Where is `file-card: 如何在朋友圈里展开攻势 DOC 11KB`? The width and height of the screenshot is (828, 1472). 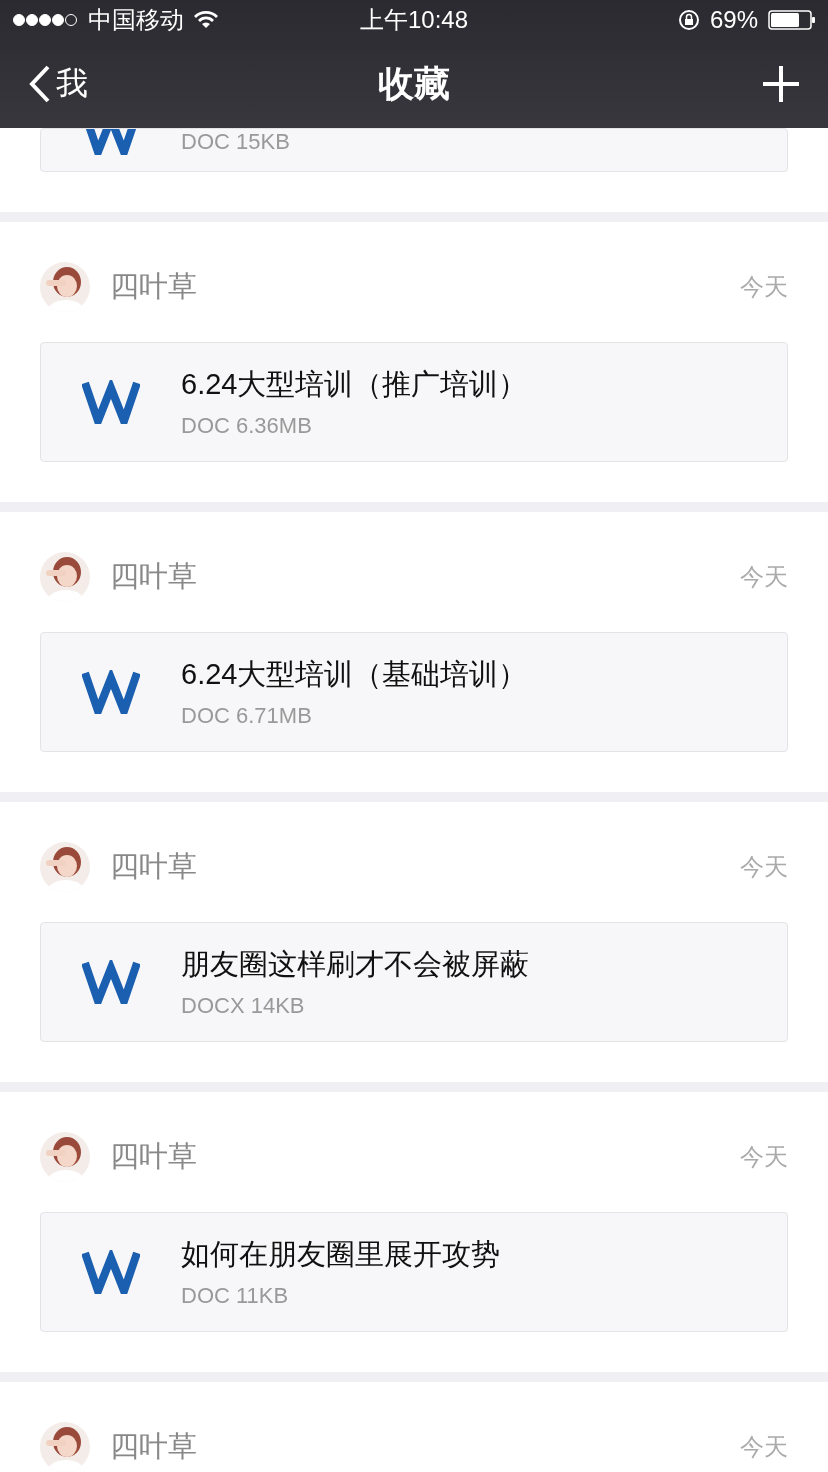 file-card: 如何在朋友圈里展开攻势 DOC 11KB is located at coordinates (414, 1272).